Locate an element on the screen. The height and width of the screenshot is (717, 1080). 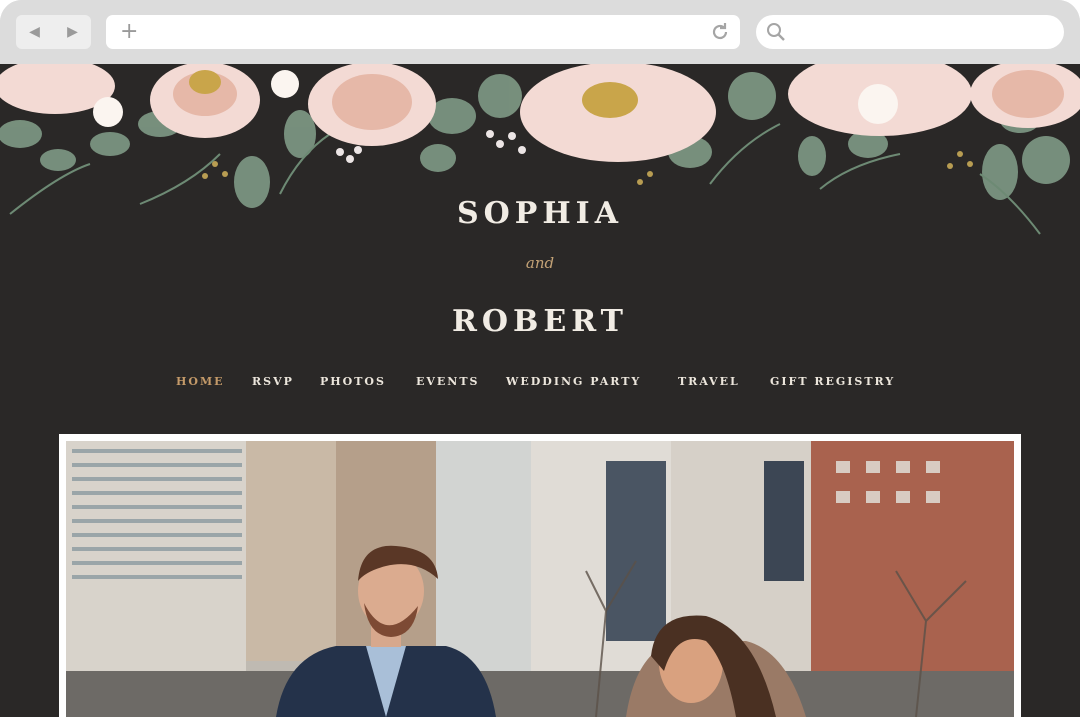
couple-conjunction: and is located at coordinates (540, 263).